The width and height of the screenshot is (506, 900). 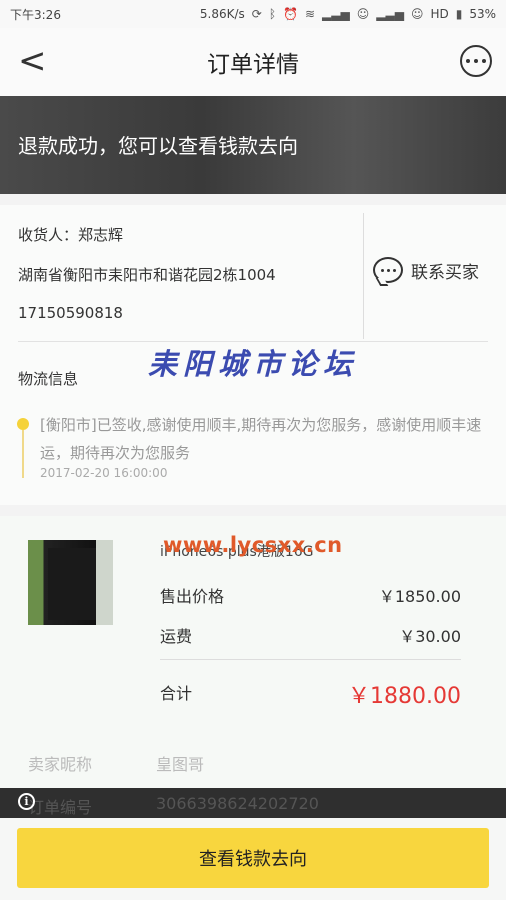 I want to click on alarm-icon: ⏰, so click(x=290, y=14).